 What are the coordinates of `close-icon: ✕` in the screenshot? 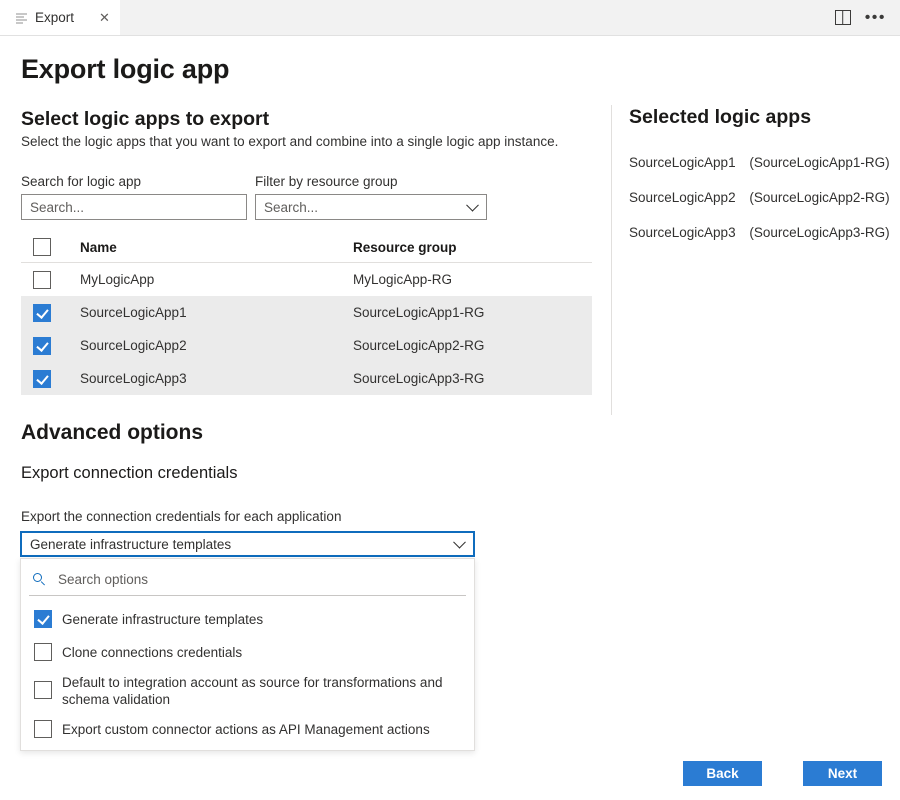 It's located at (104, 17).